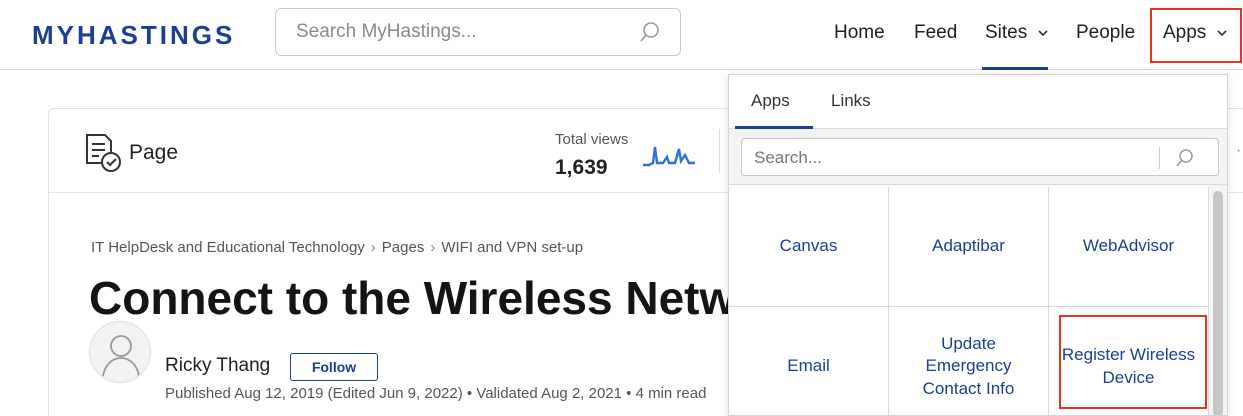  I want to click on app-tile-label: Canvas, so click(808, 246).